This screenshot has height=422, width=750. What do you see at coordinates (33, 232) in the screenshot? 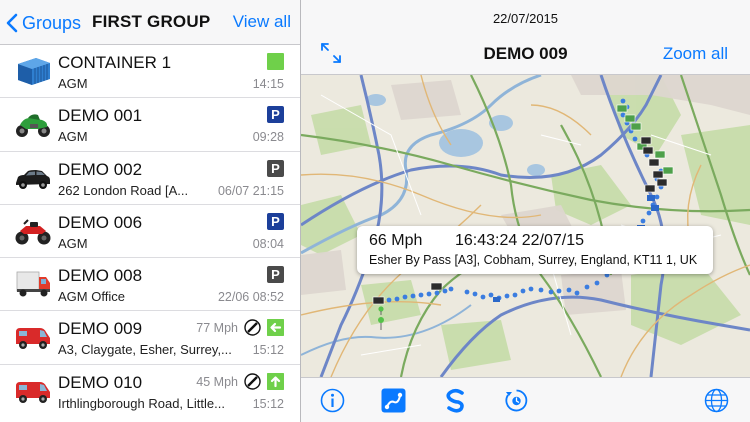
I see `quad-bike-icon` at bounding box center [33, 232].